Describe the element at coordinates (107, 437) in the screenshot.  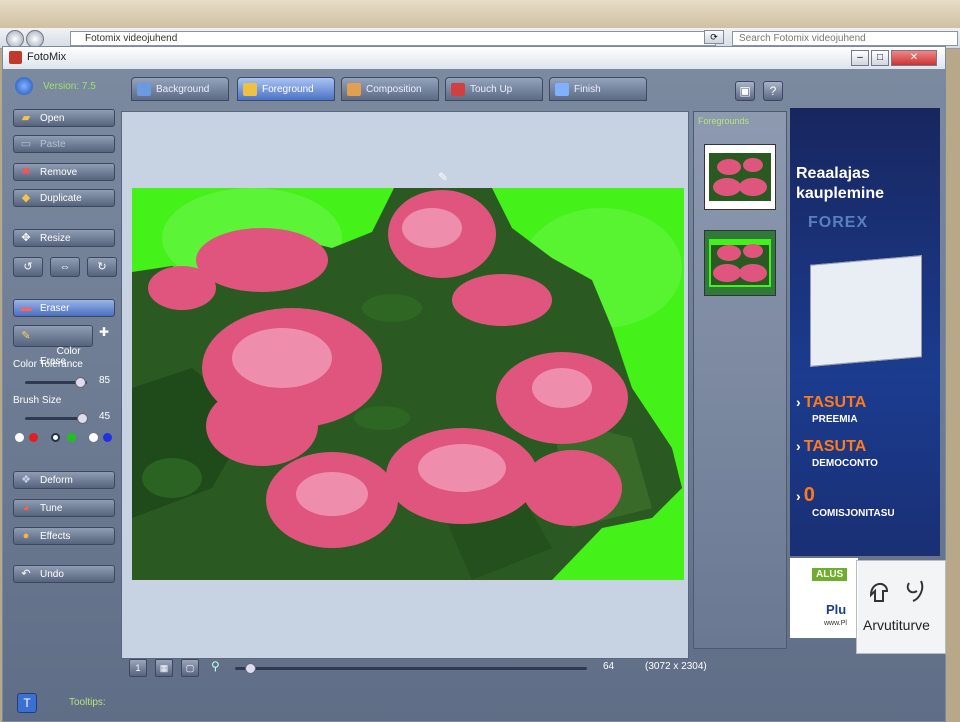
I see `blue-dot-icon` at that location.